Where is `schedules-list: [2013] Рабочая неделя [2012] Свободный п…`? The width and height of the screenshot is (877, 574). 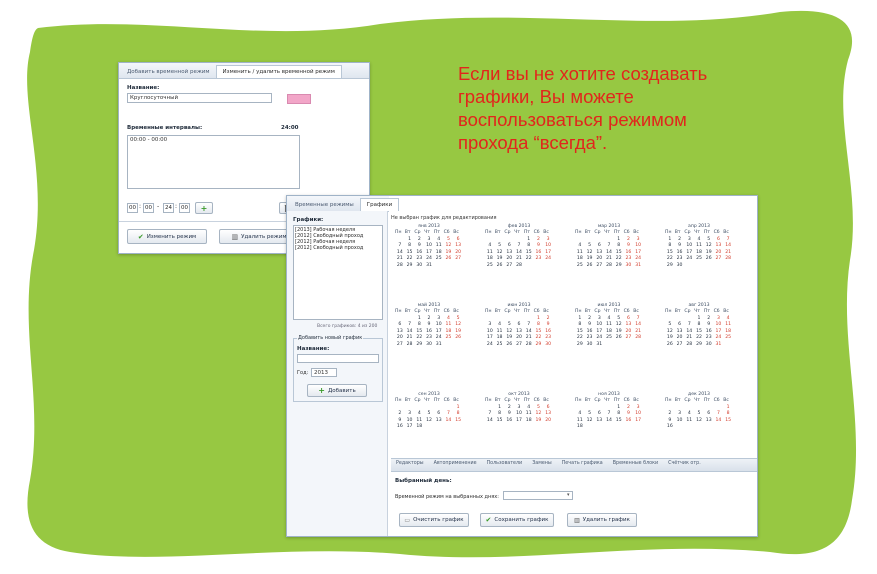
schedules-list: [2013] Рабочая неделя [2012] Свободный п… is located at coordinates (338, 272).